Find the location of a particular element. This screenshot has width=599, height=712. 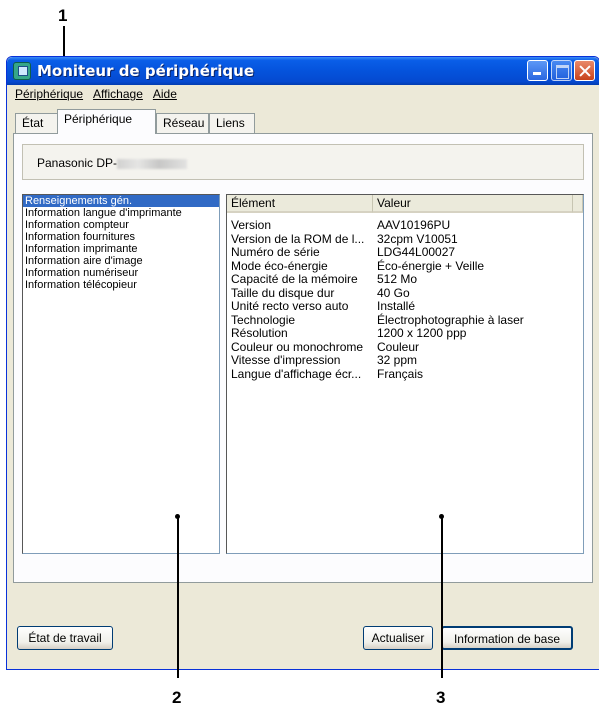

table-row: Technologie Électrophotographie à laser is located at coordinates (405, 320).